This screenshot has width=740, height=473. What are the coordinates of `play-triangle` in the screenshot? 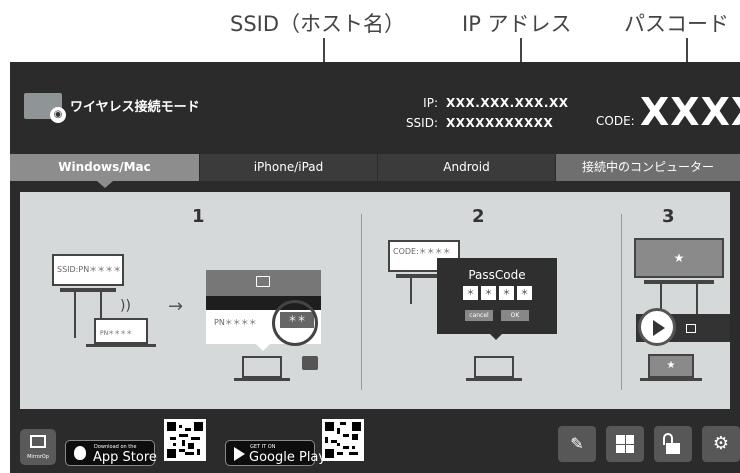 It's located at (659, 328).